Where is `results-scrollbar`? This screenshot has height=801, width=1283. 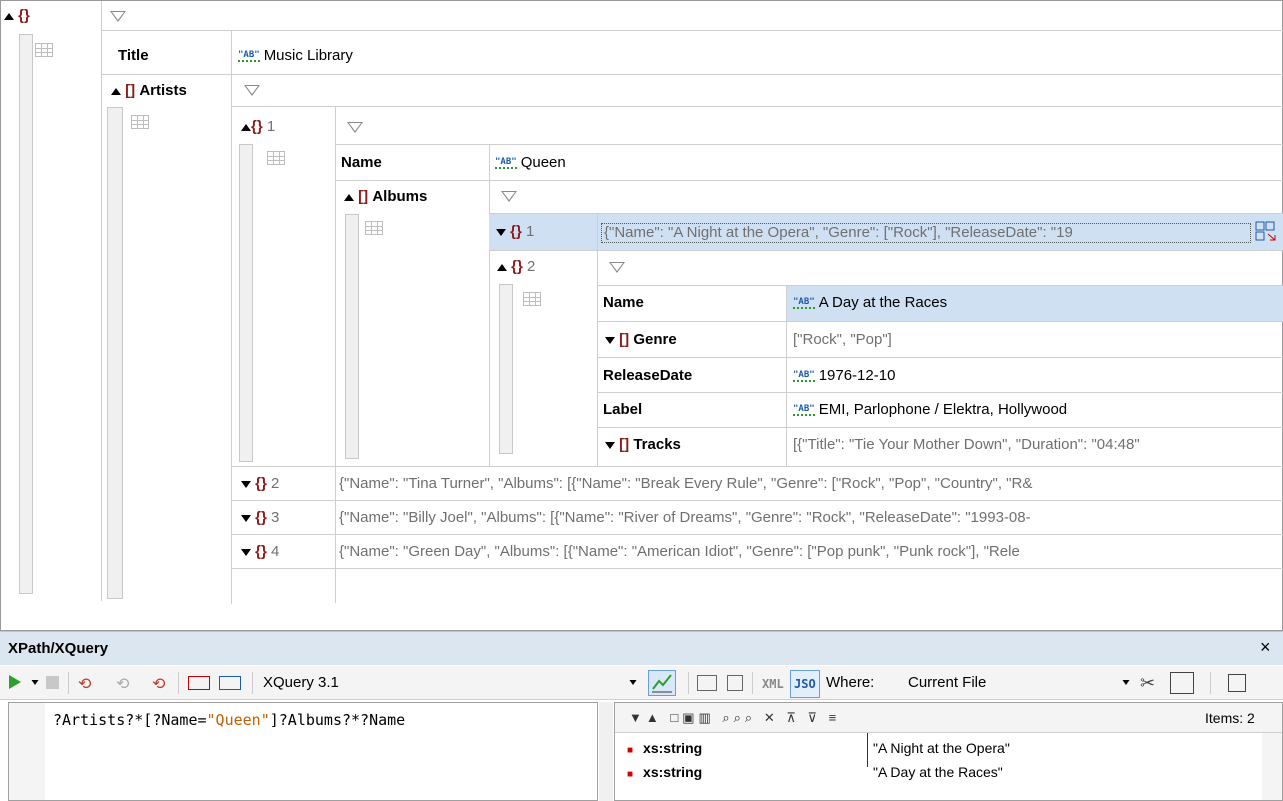
results-scrollbar is located at coordinates (1272, 766).